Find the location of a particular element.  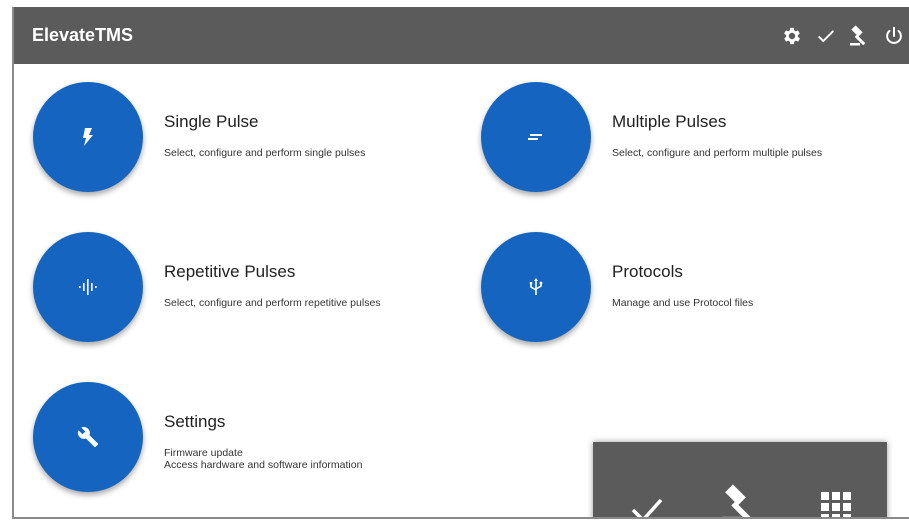

menu-item-description: Manage and use Protocol files is located at coordinates (683, 303).